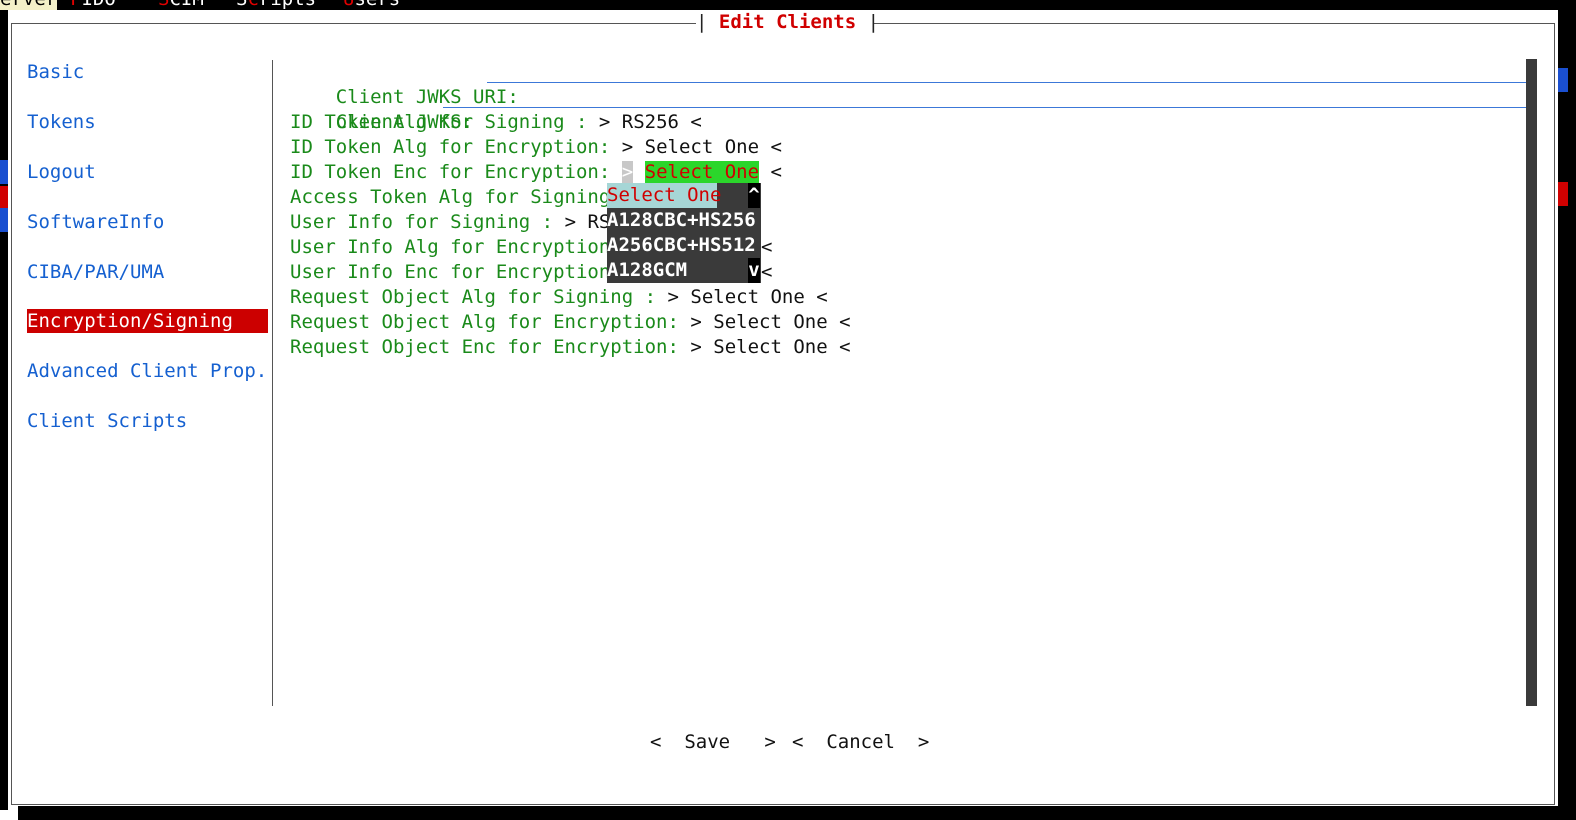  What do you see at coordinates (181, 5) in the screenshot?
I see `background-tab-scim: SCIM` at bounding box center [181, 5].